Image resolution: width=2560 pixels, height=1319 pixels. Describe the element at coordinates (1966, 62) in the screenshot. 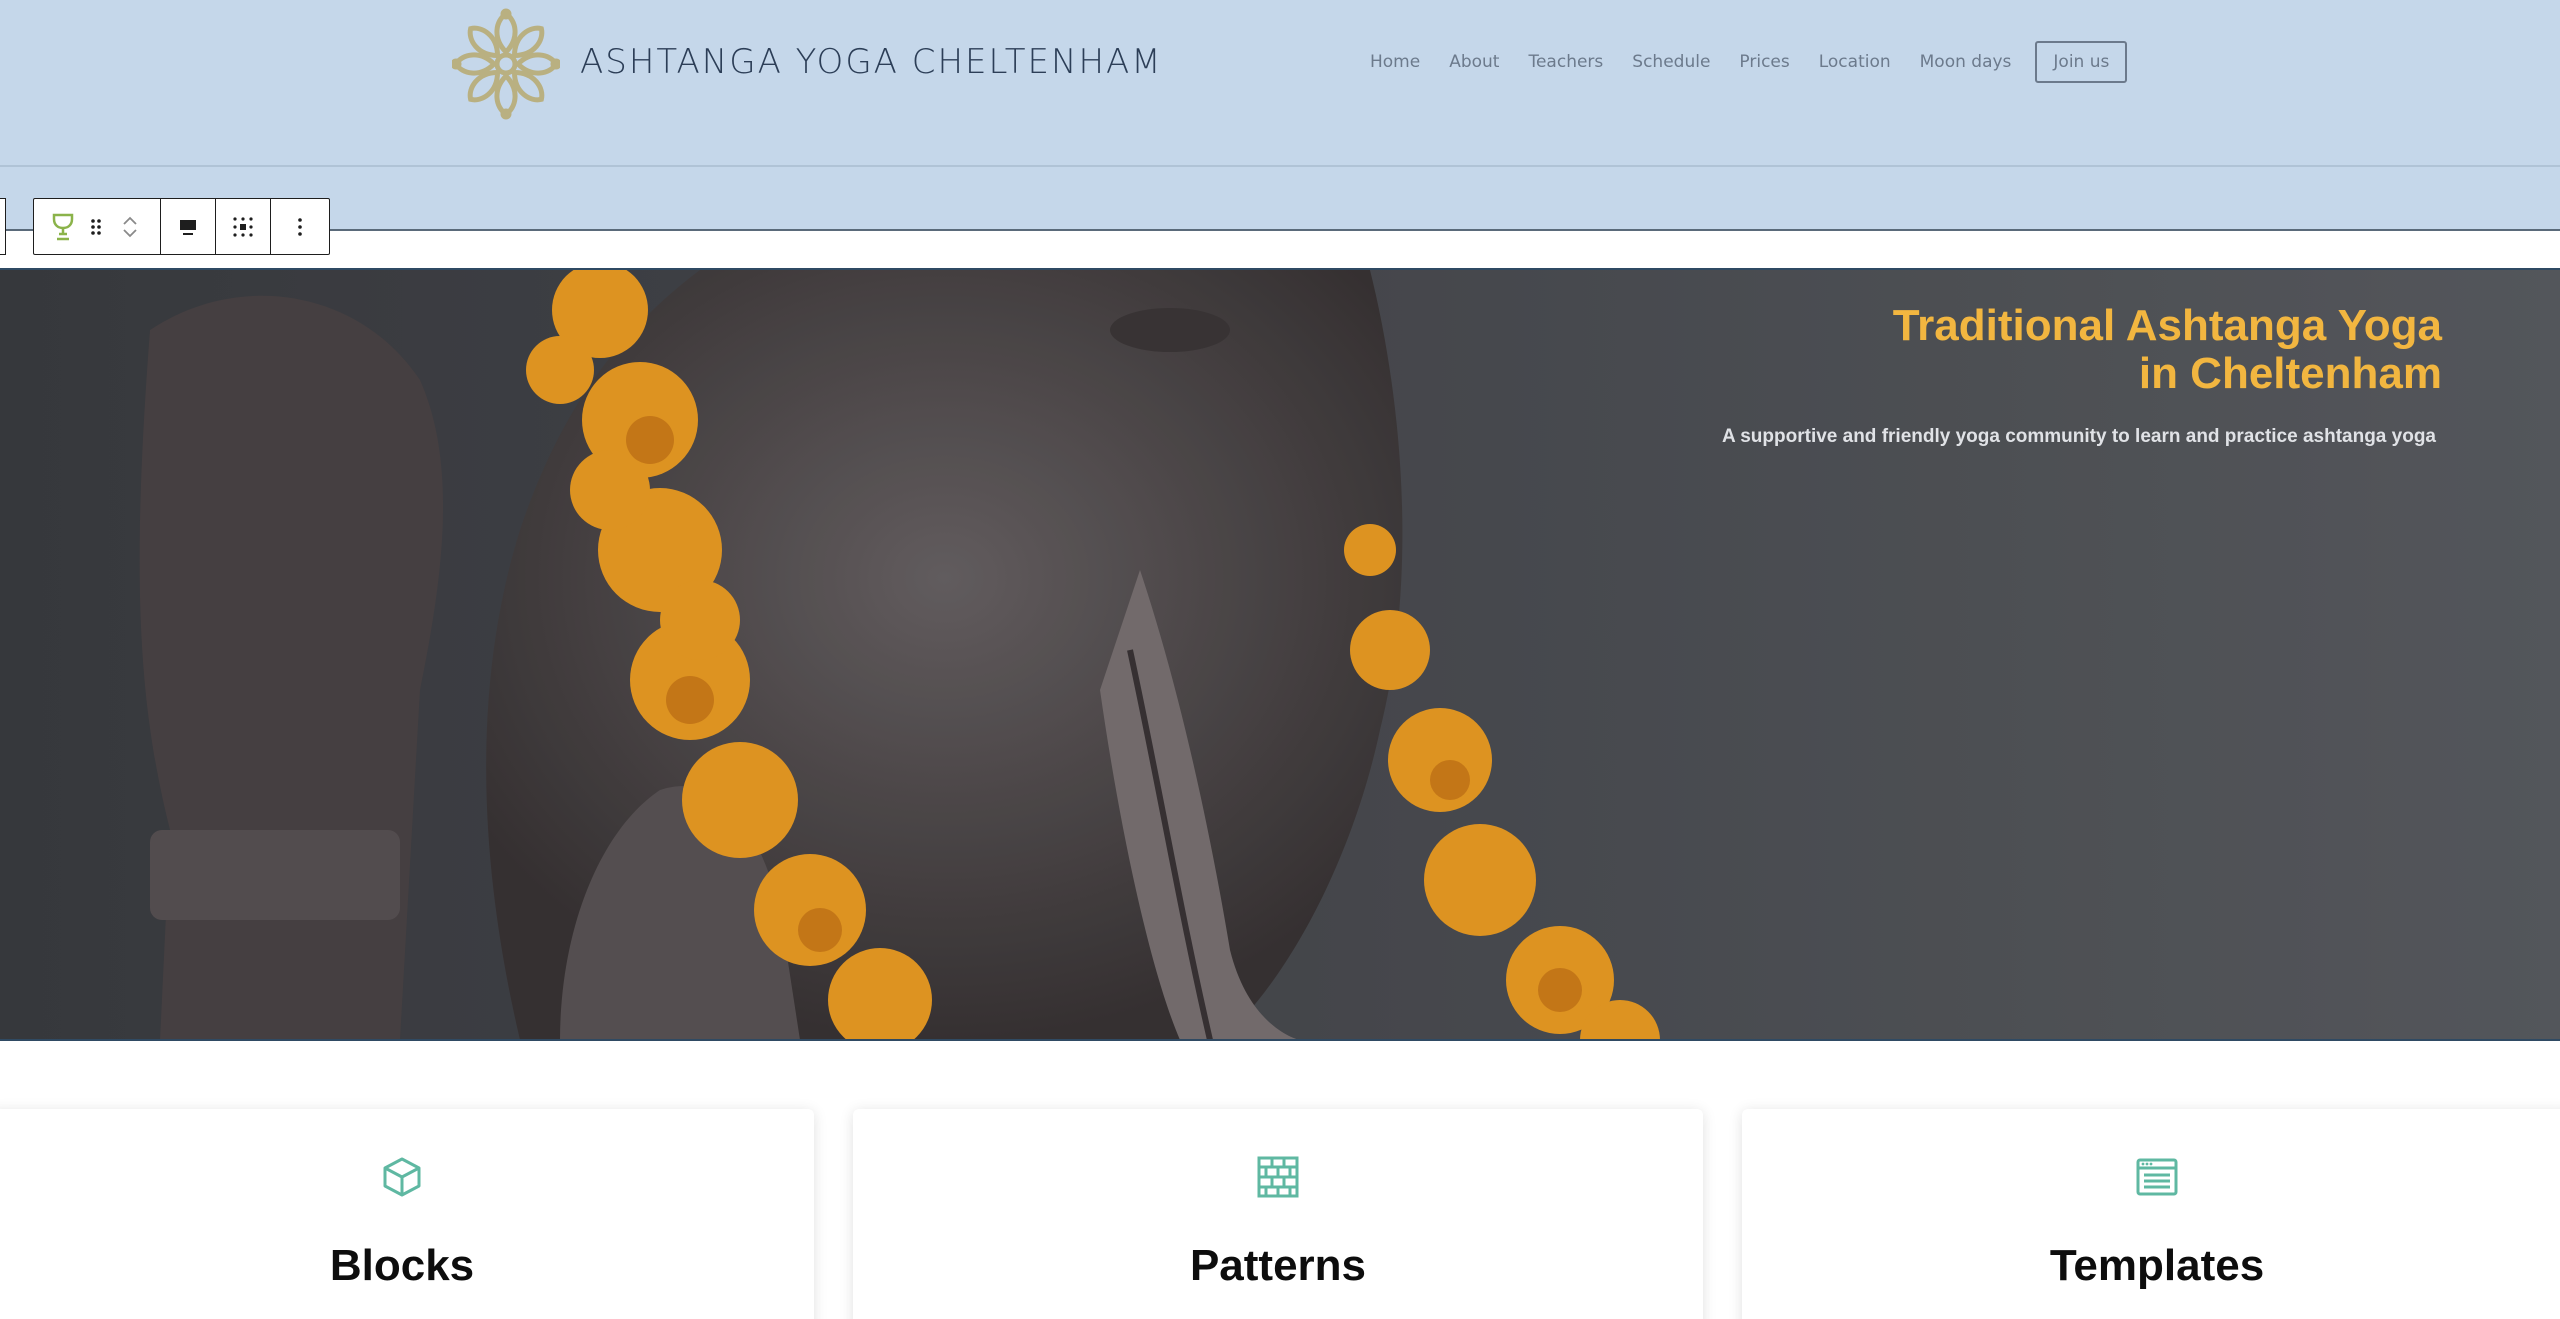

I see `nav-item-moon-days: Moon days` at that location.